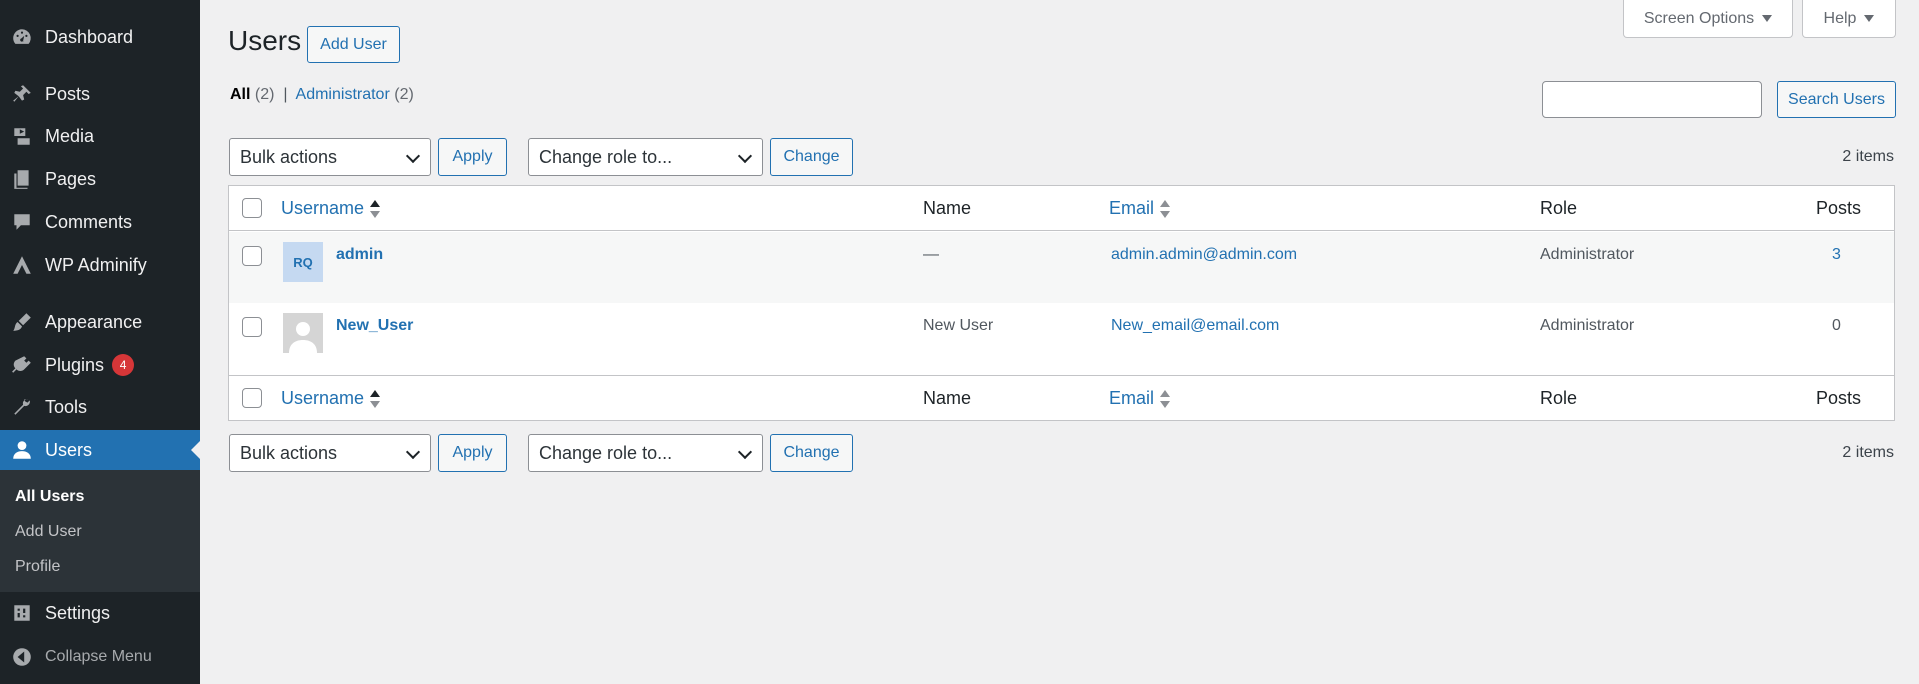 The height and width of the screenshot is (684, 1919). I want to click on username-link: admin, so click(359, 255).